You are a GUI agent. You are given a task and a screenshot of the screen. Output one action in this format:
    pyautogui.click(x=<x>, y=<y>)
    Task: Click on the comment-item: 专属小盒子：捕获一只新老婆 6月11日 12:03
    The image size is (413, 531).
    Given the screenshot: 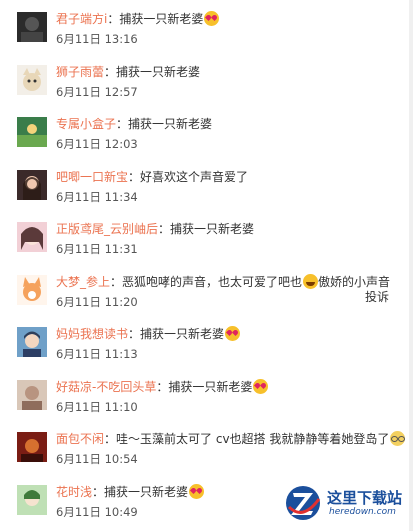 What is the action you would take?
    pyautogui.click(x=206, y=131)
    